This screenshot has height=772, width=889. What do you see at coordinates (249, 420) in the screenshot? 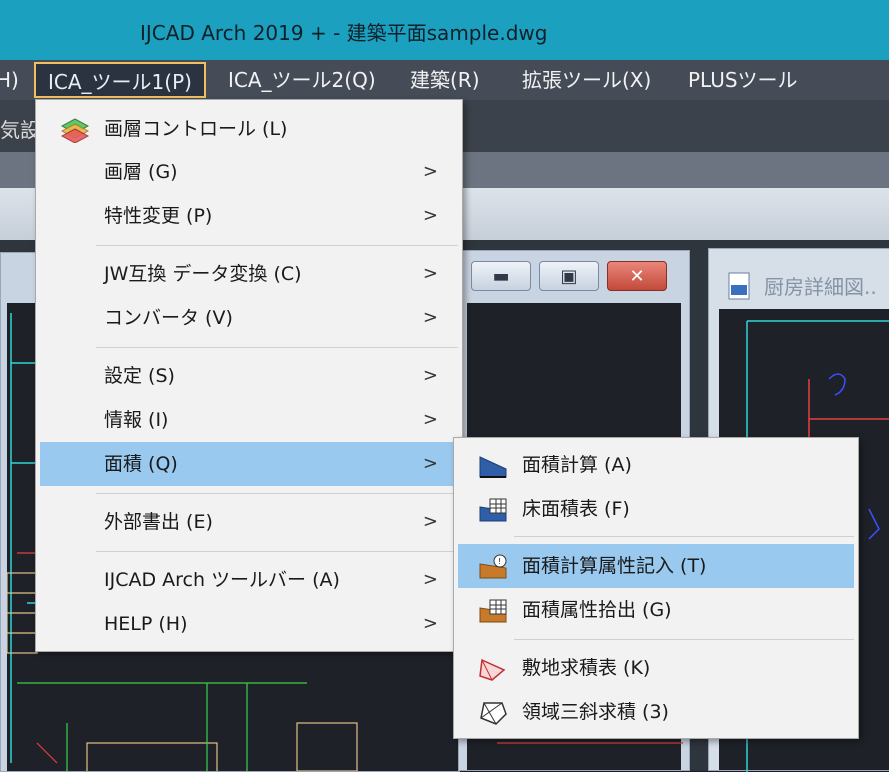
I see `menu-item-info: 情報 (I) >` at bounding box center [249, 420].